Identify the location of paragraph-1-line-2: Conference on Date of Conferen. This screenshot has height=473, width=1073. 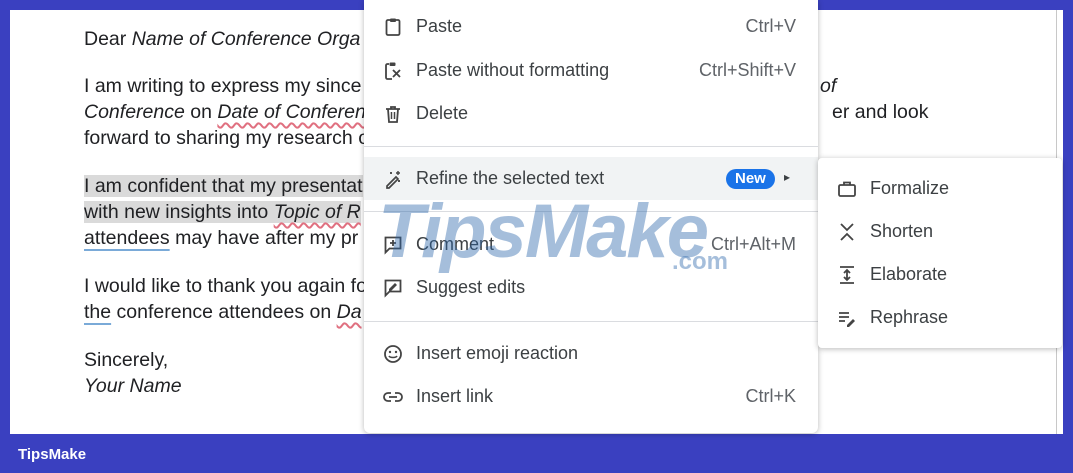
(225, 112).